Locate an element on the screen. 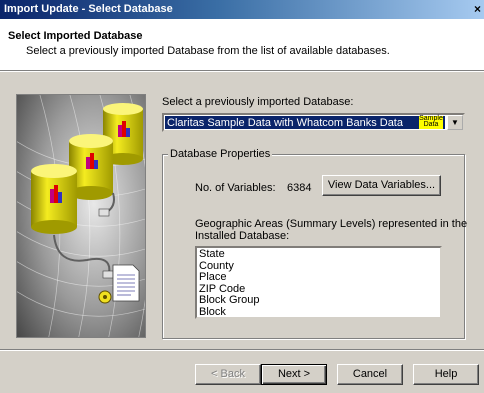  cancel-button: Cancel is located at coordinates (370, 374).